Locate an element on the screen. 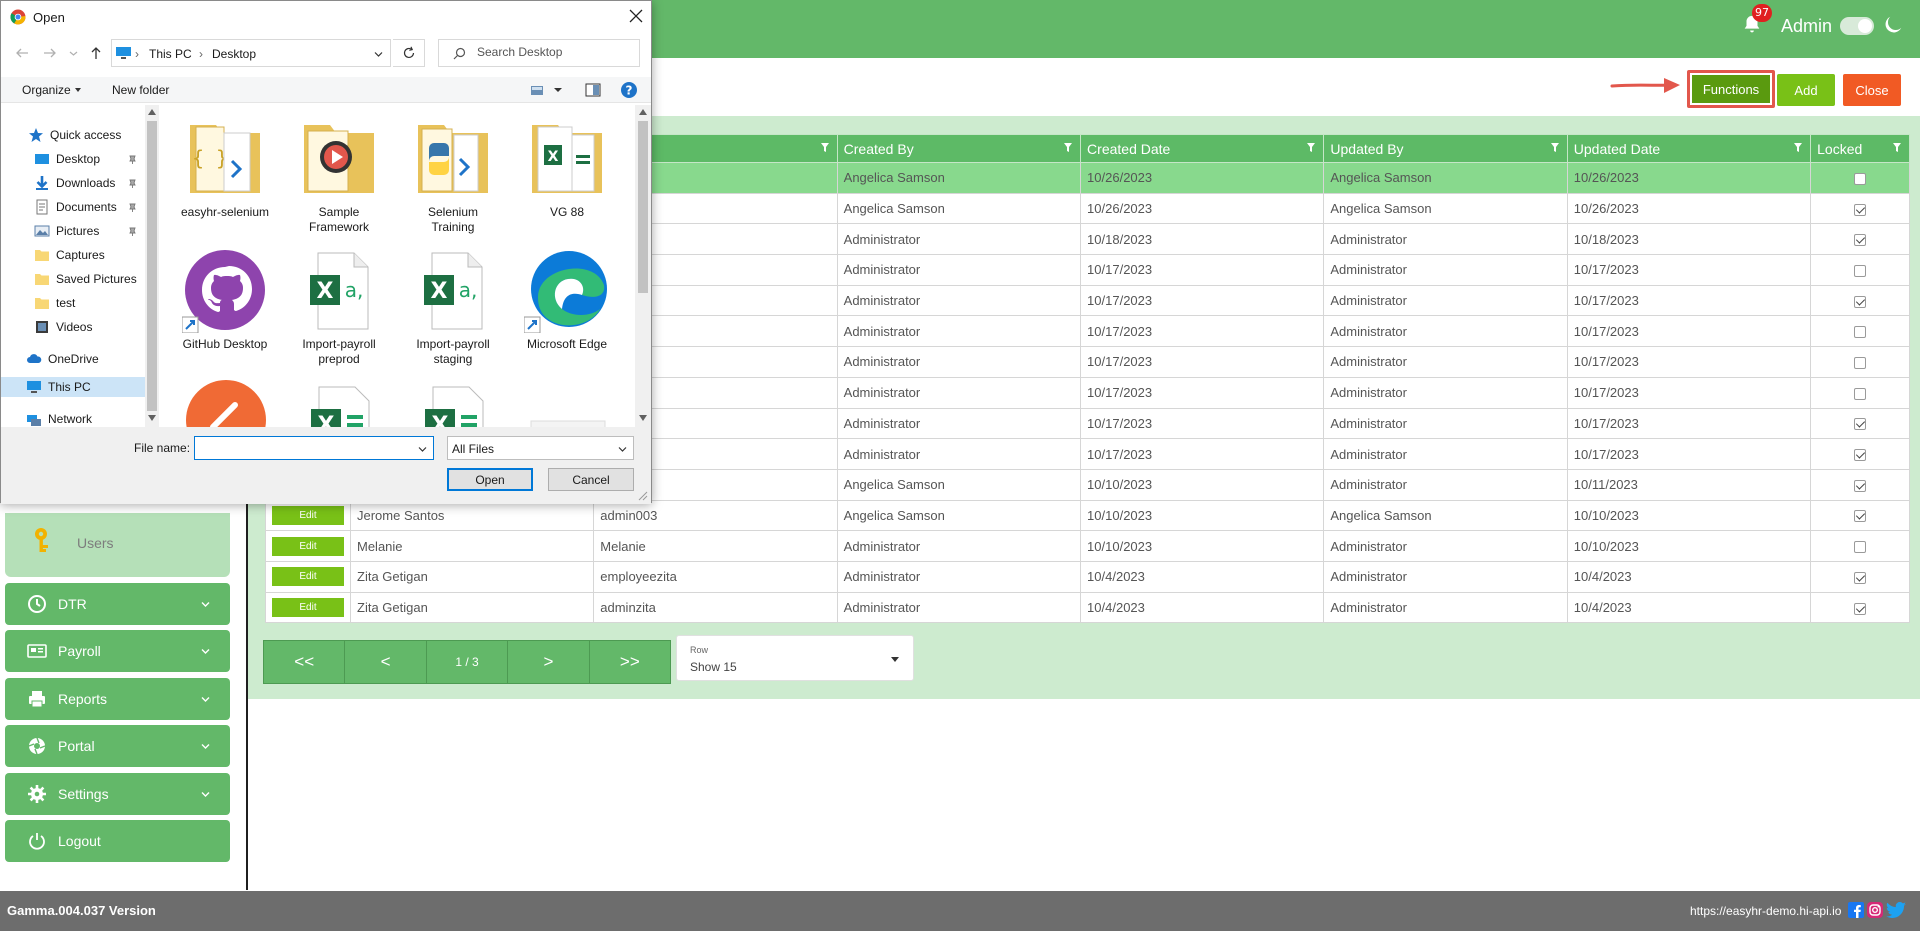 The height and width of the screenshot is (931, 1920). functions-button: Functions is located at coordinates (1731, 89).